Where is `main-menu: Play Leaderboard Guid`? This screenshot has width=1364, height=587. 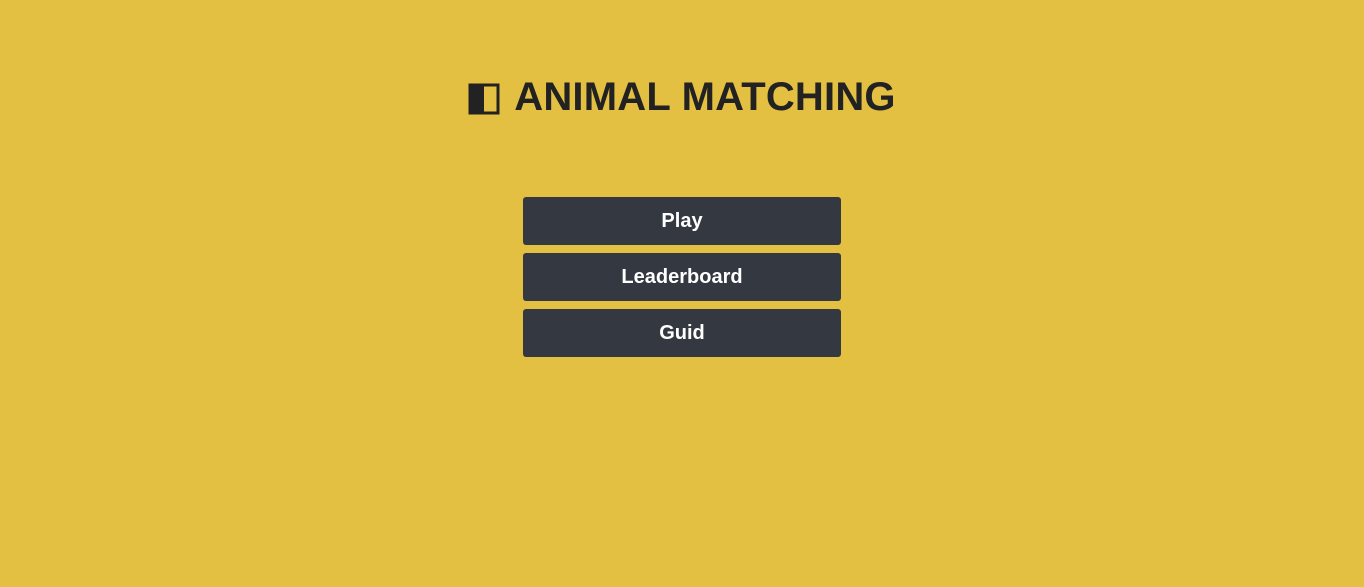 main-menu: Play Leaderboard Guid is located at coordinates (682, 277).